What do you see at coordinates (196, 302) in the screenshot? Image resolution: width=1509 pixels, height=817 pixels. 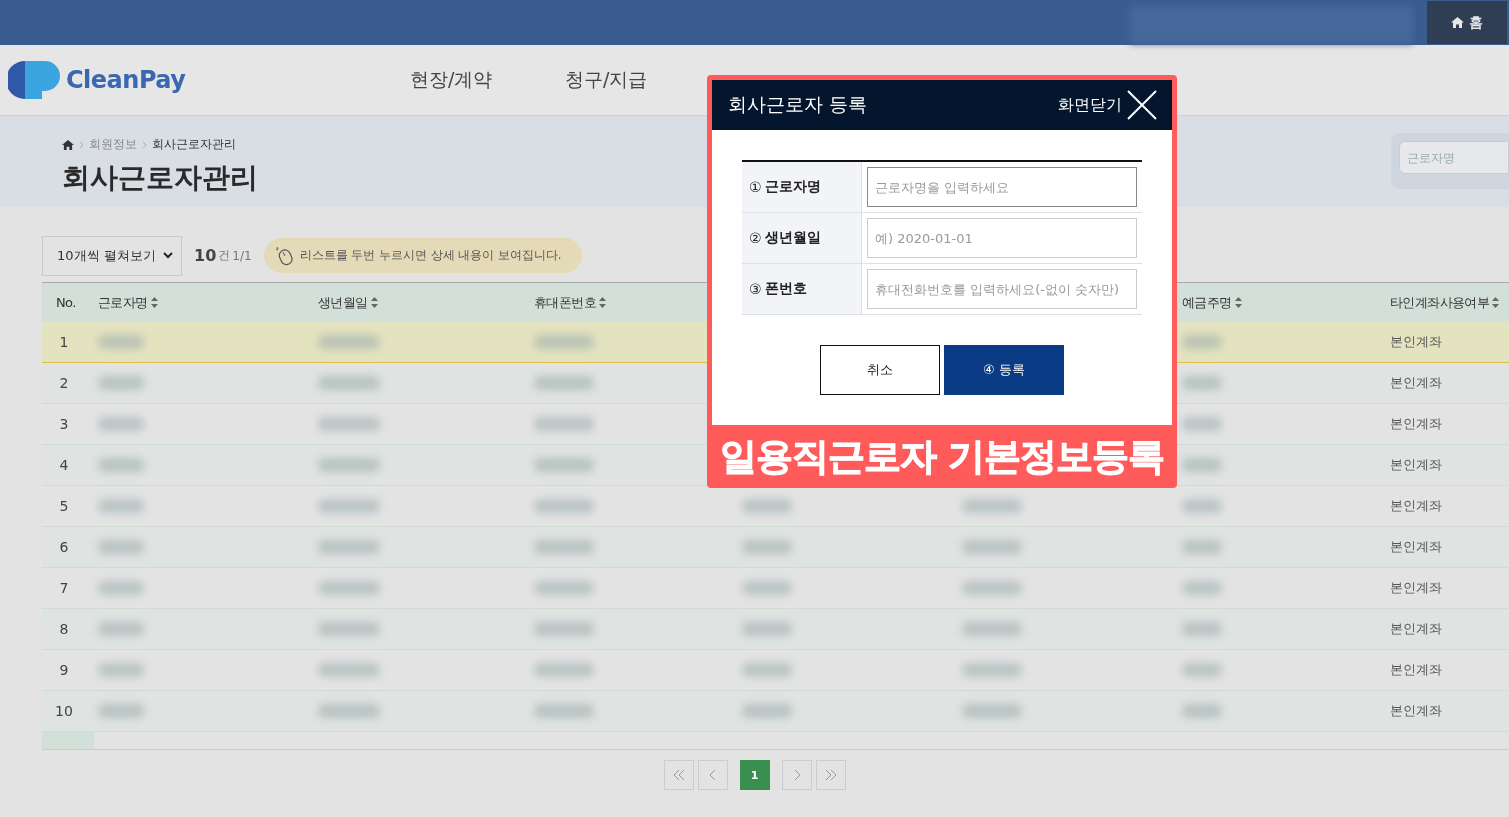 I see `column-header: 근로자명` at bounding box center [196, 302].